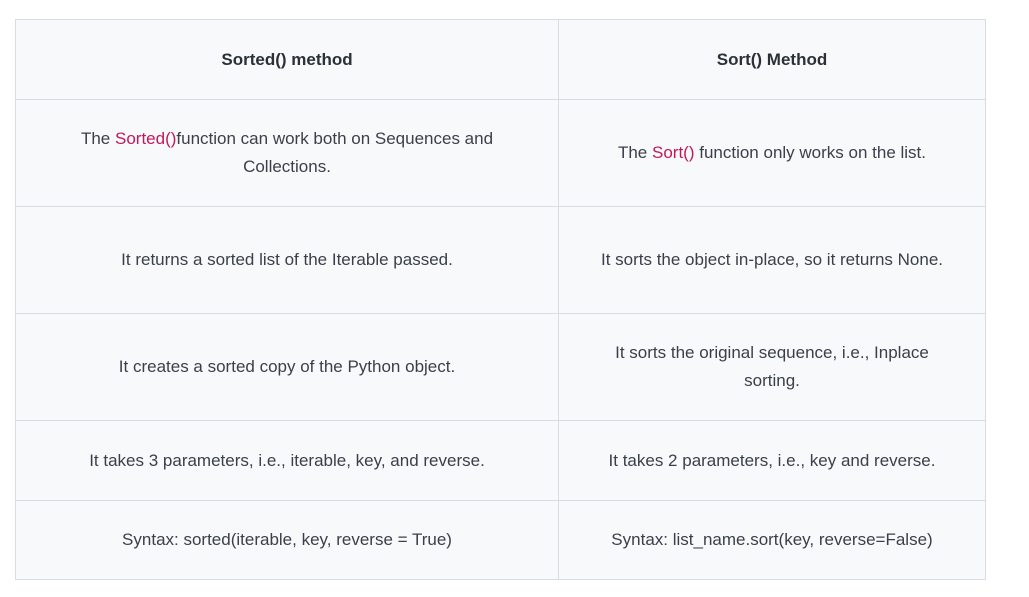 The height and width of the screenshot is (597, 1029). What do you see at coordinates (287, 59) in the screenshot?
I see `header-sorted-method: Sorted() method` at bounding box center [287, 59].